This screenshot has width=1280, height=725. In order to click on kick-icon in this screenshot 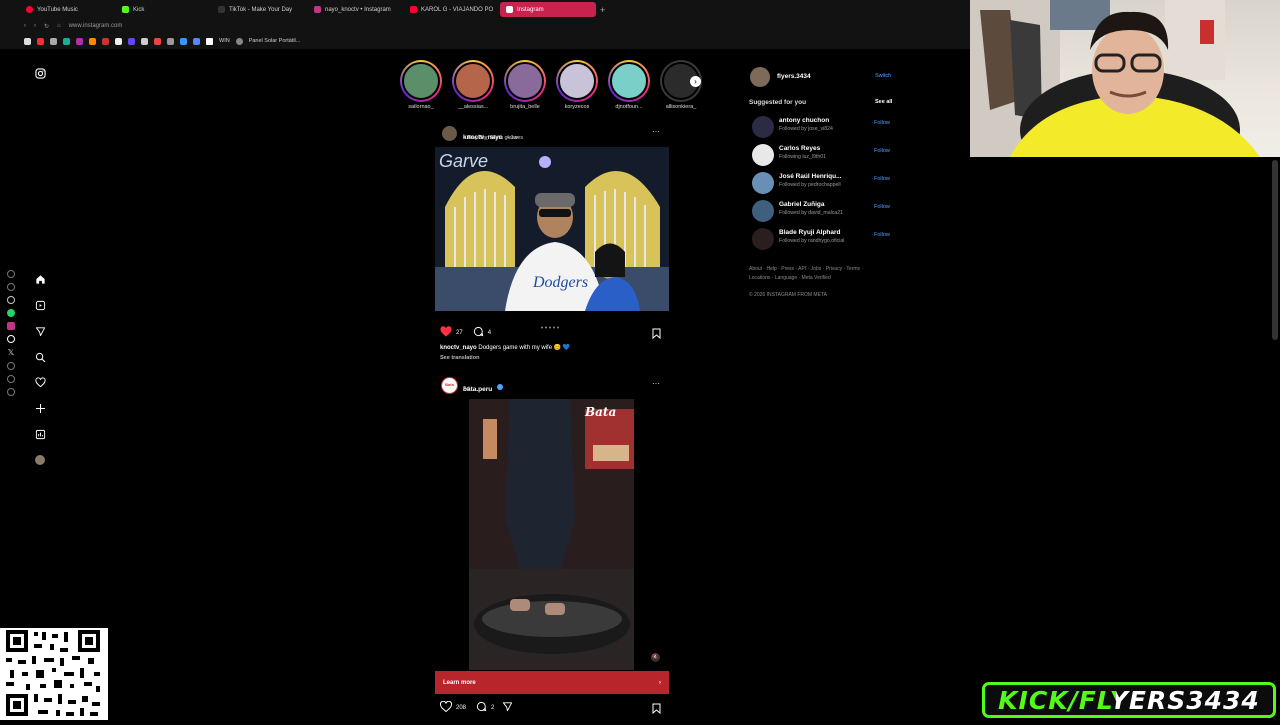, I will do `click(125, 9)`.